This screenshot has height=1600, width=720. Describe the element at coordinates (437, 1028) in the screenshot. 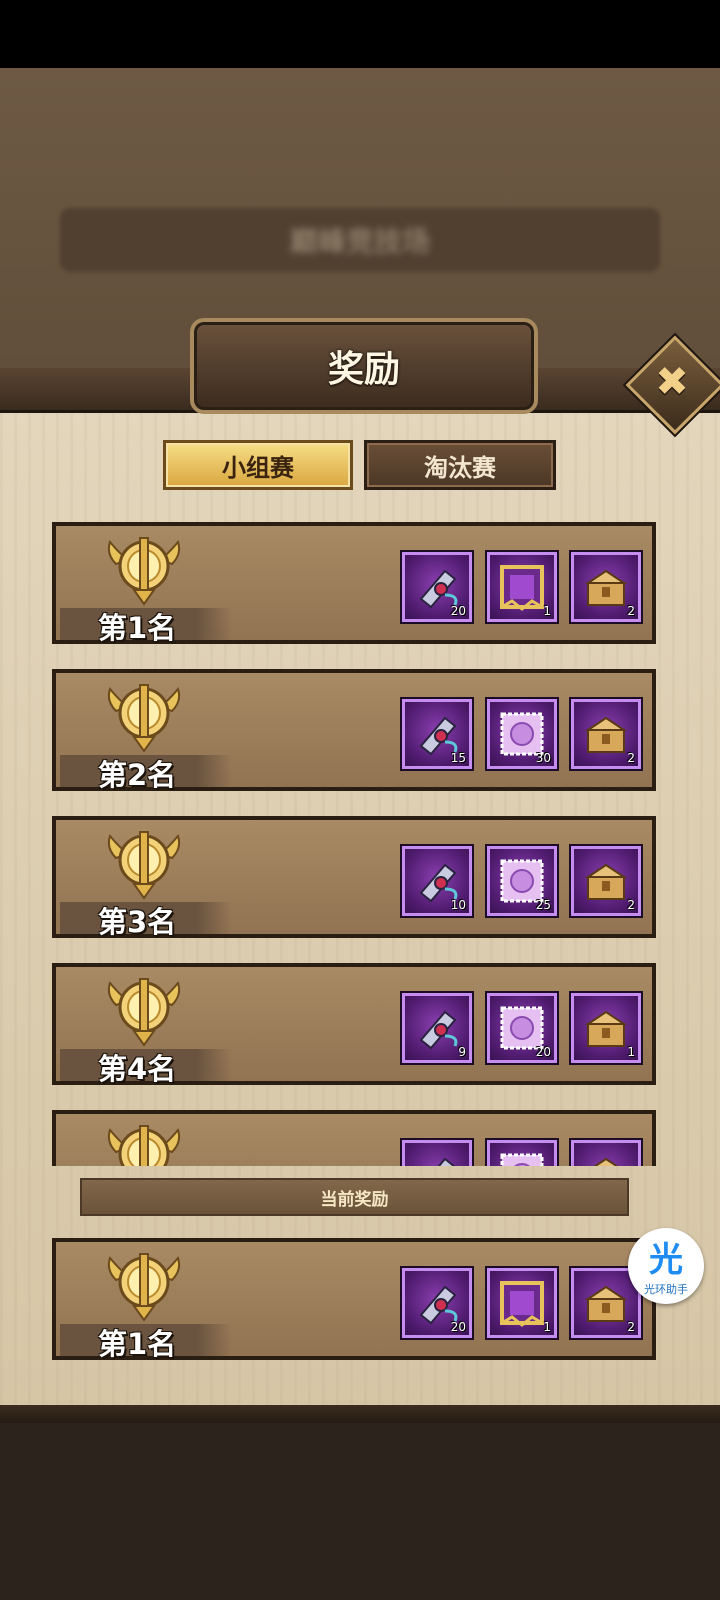

I see `reward-item-1: 9` at that location.